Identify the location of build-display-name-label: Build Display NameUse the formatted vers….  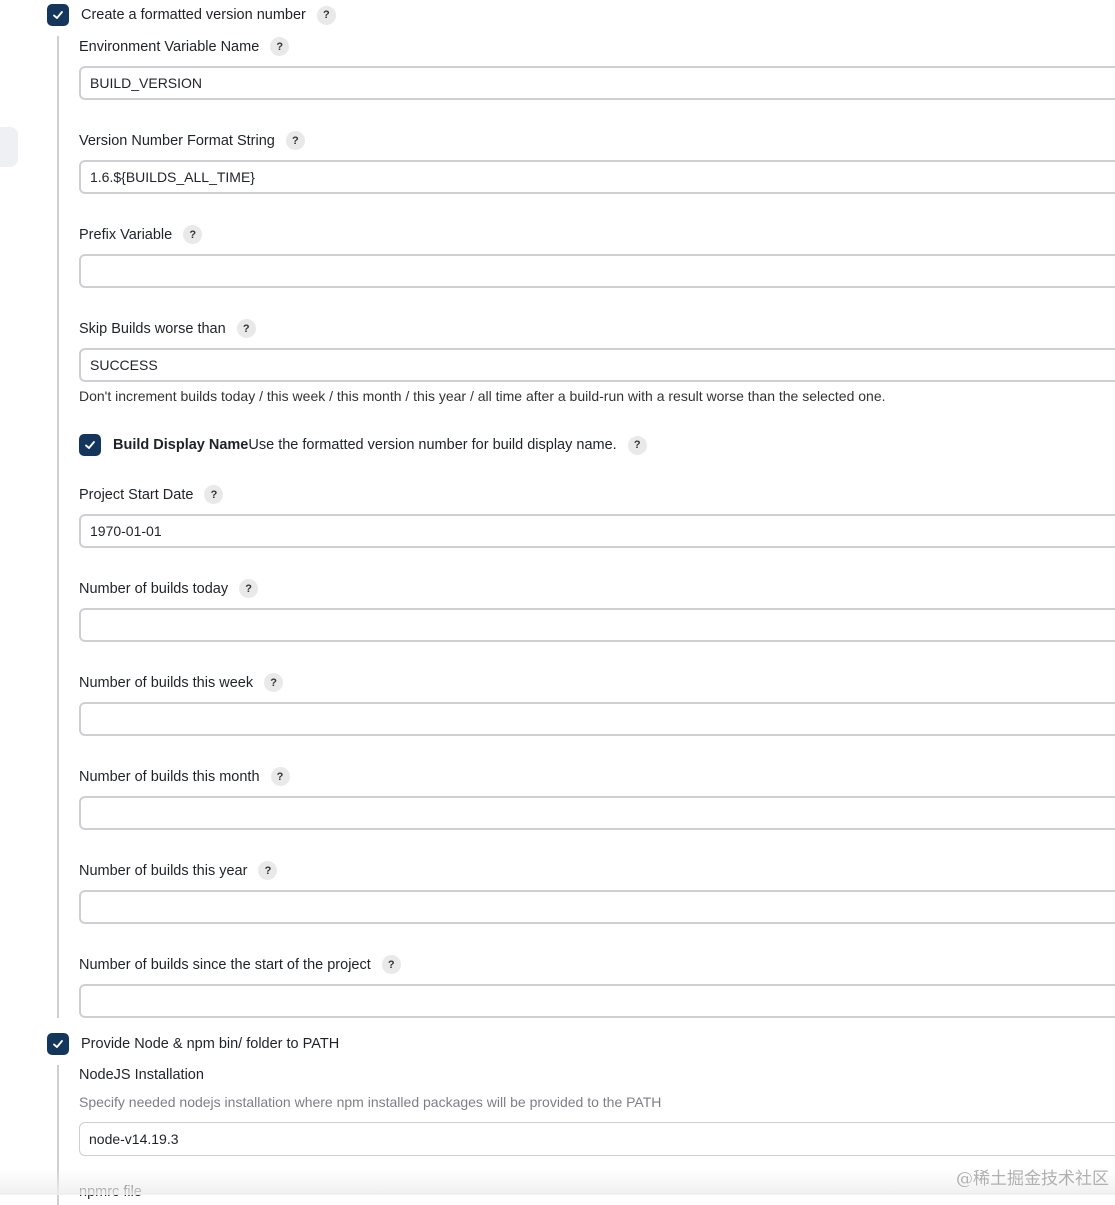
(365, 445).